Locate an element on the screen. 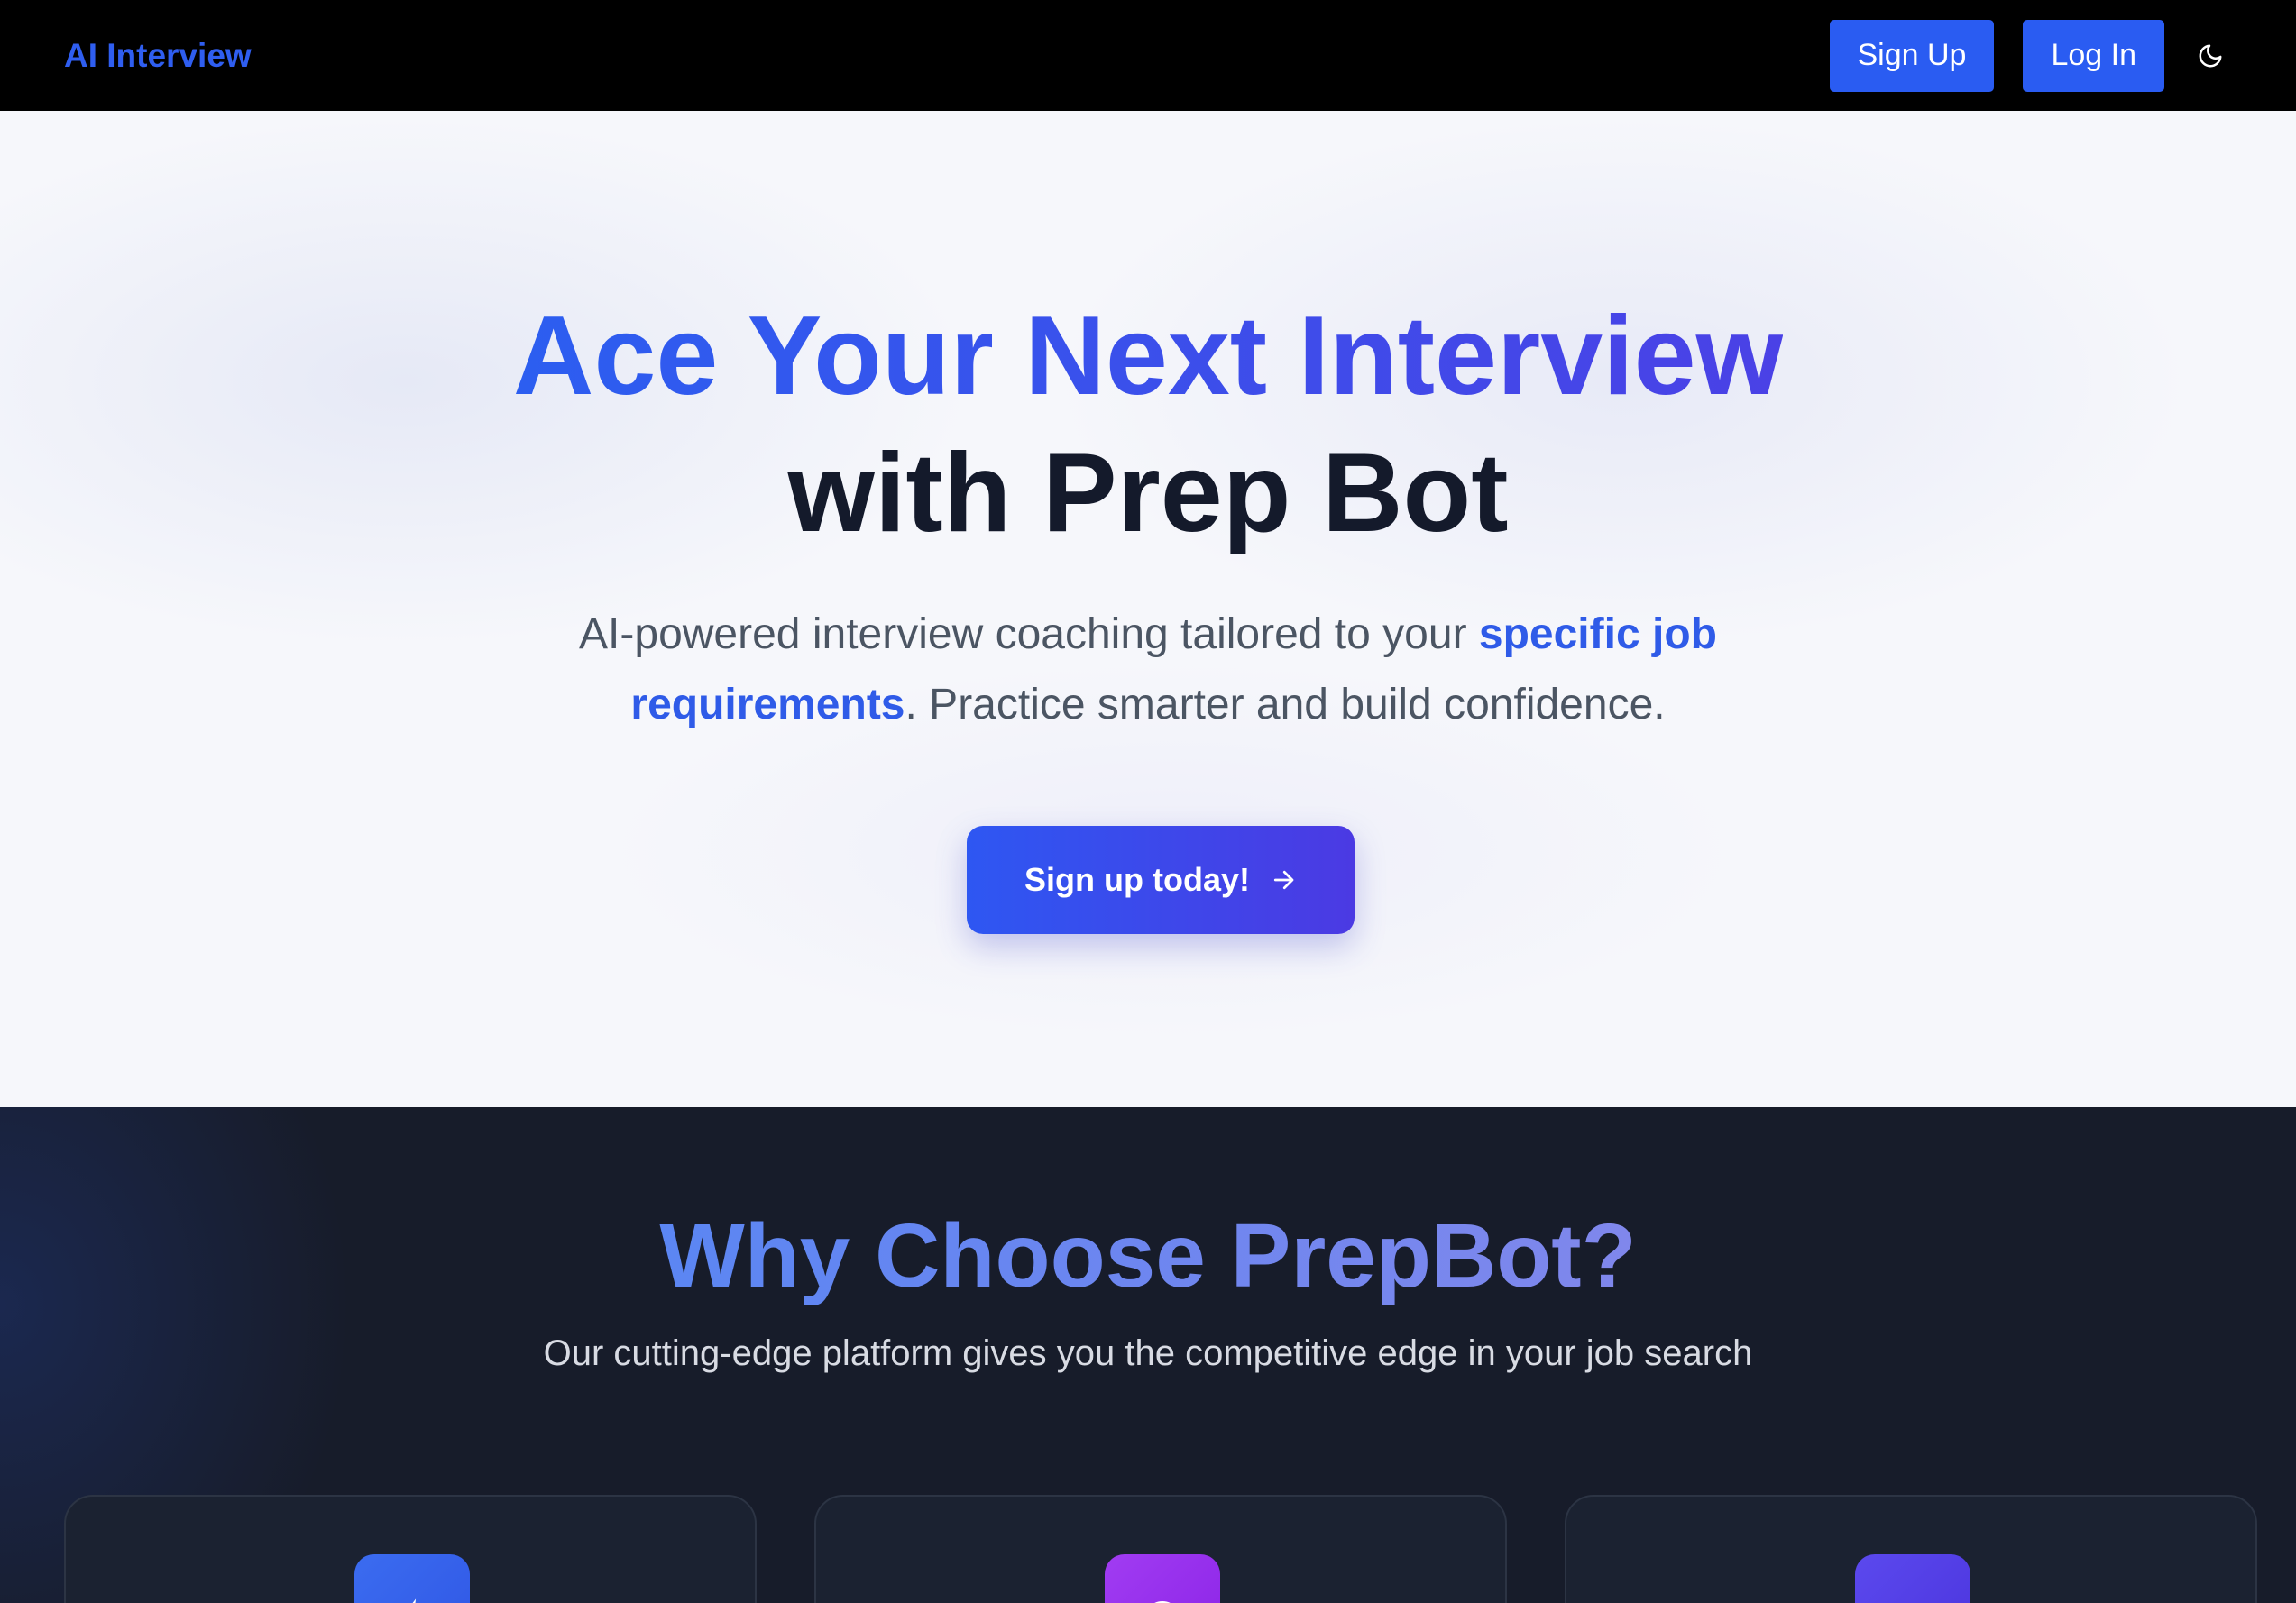 Image resolution: width=2296 pixels, height=1603 pixels. target-icon is located at coordinates (1162, 1578).